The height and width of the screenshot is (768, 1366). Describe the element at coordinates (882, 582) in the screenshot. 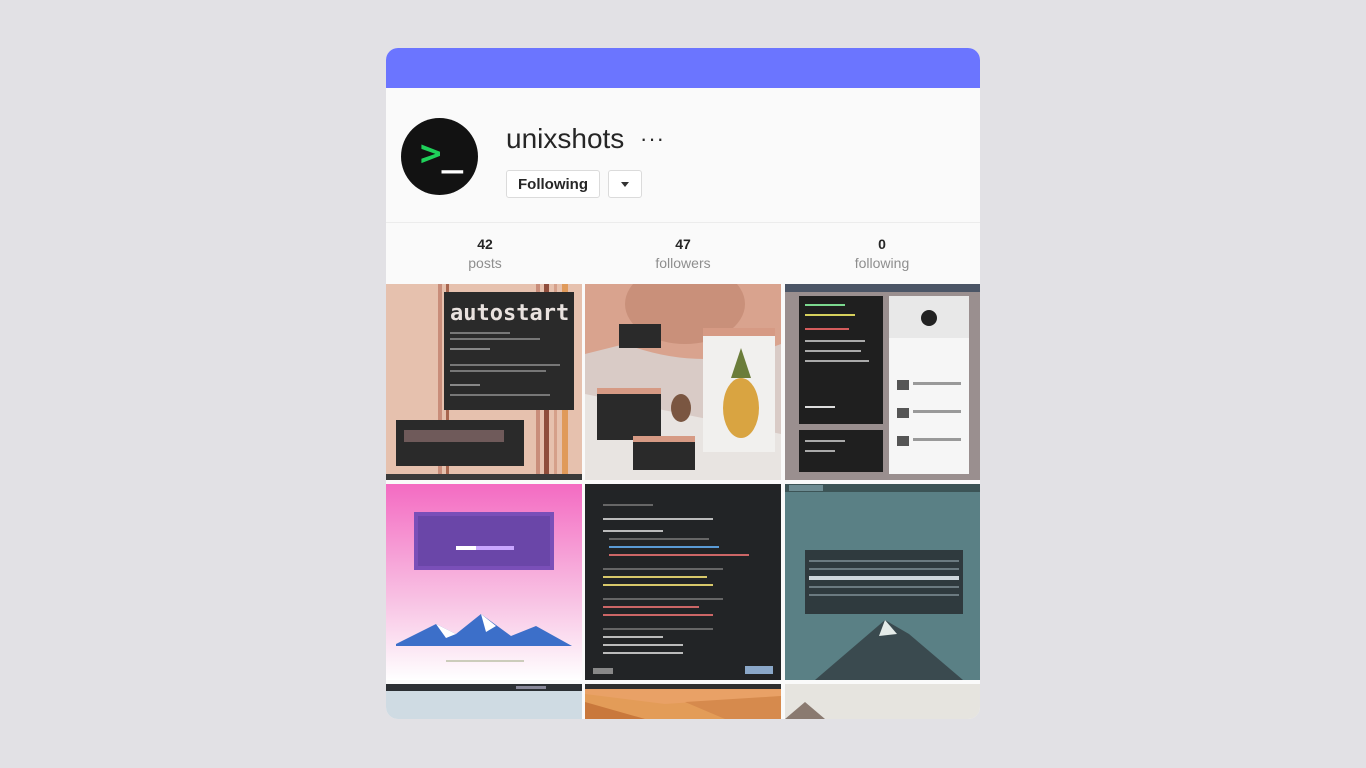

I see `post-thumbnail-teal-mountain` at that location.